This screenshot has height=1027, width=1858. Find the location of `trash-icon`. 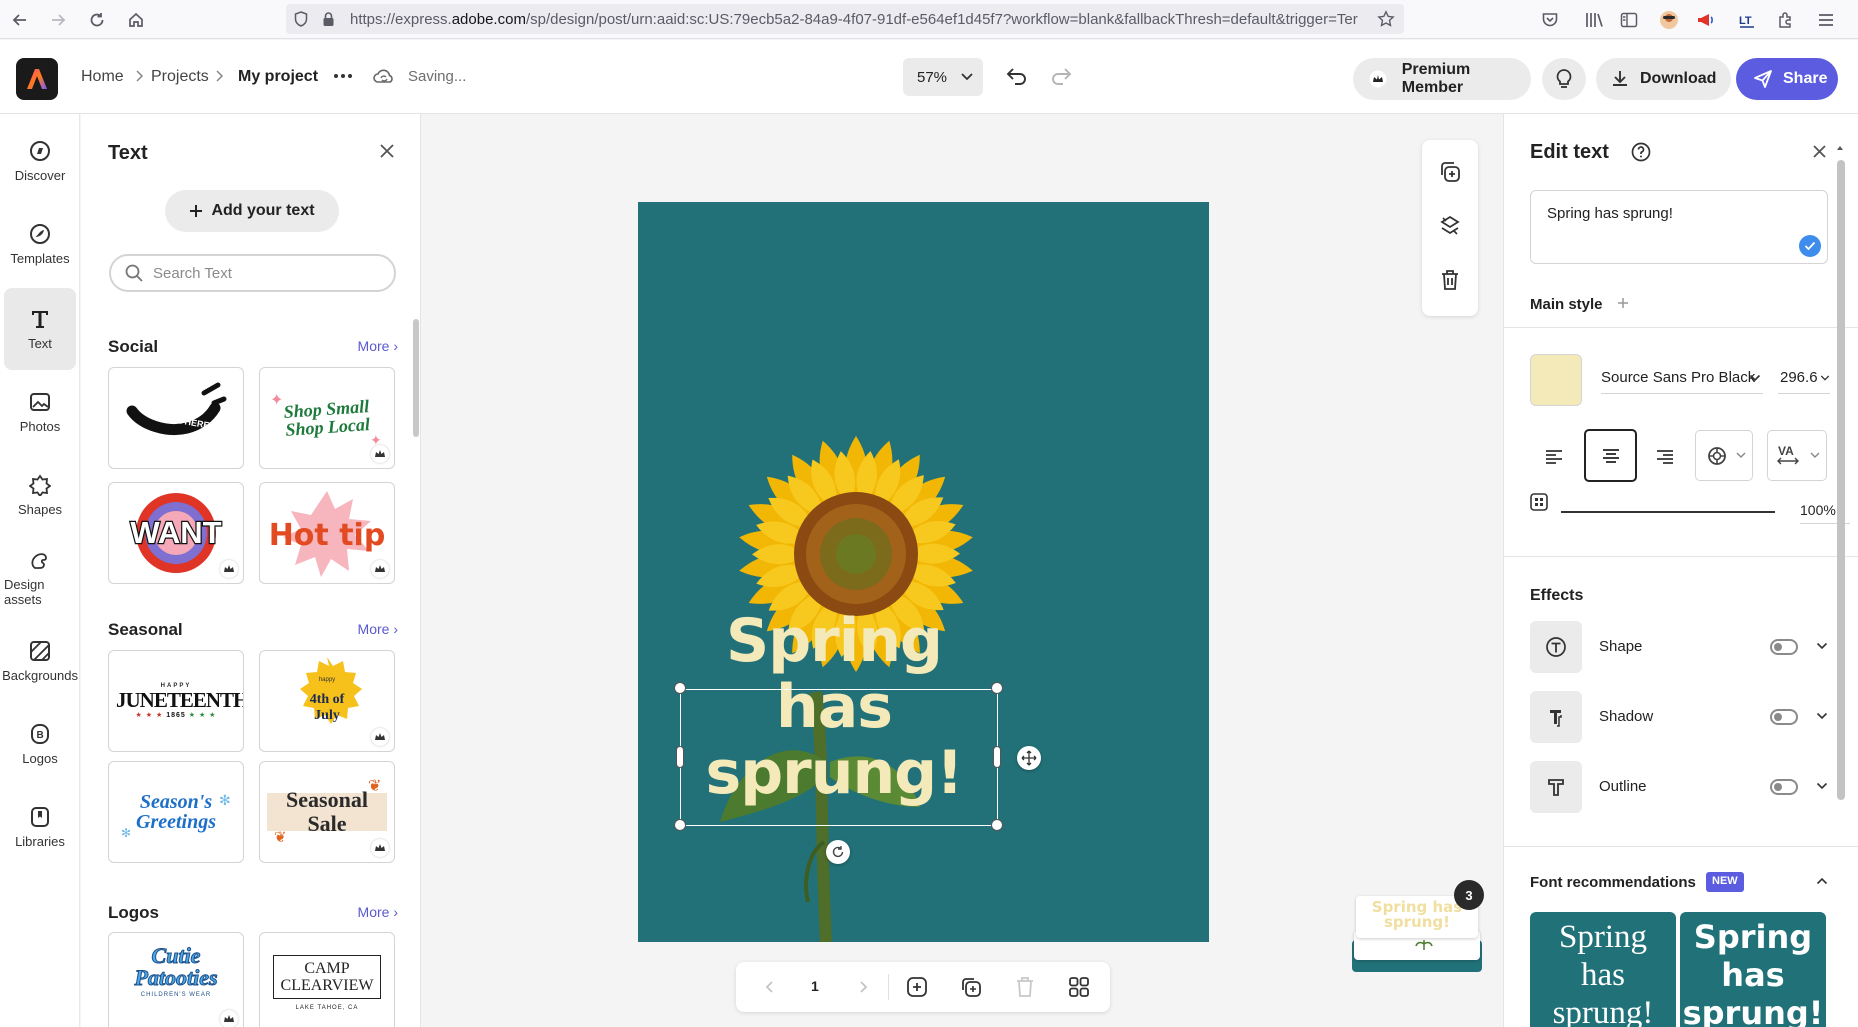

trash-icon is located at coordinates (1450, 280).